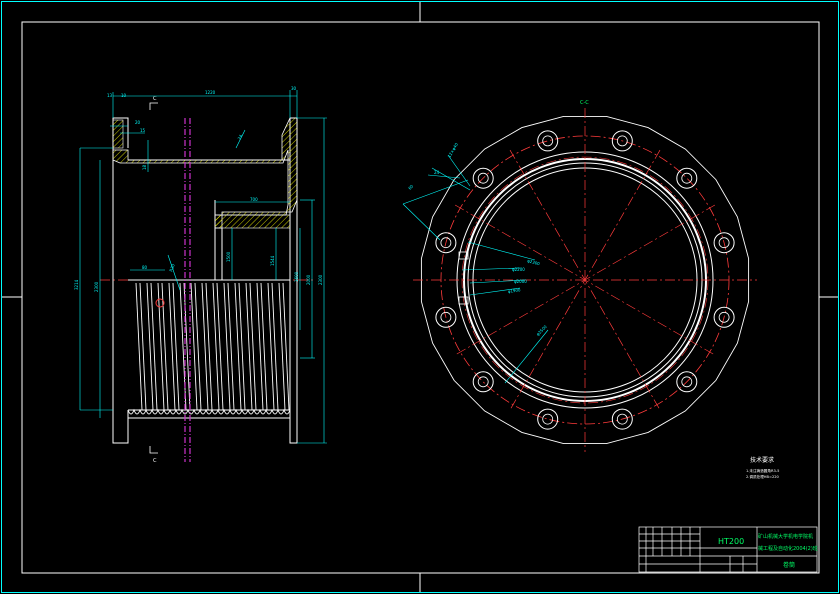 This screenshot has width=840, height=594. Describe the element at coordinates (518, 269) in the screenshot. I see `svg-text: φ2200` at that location.